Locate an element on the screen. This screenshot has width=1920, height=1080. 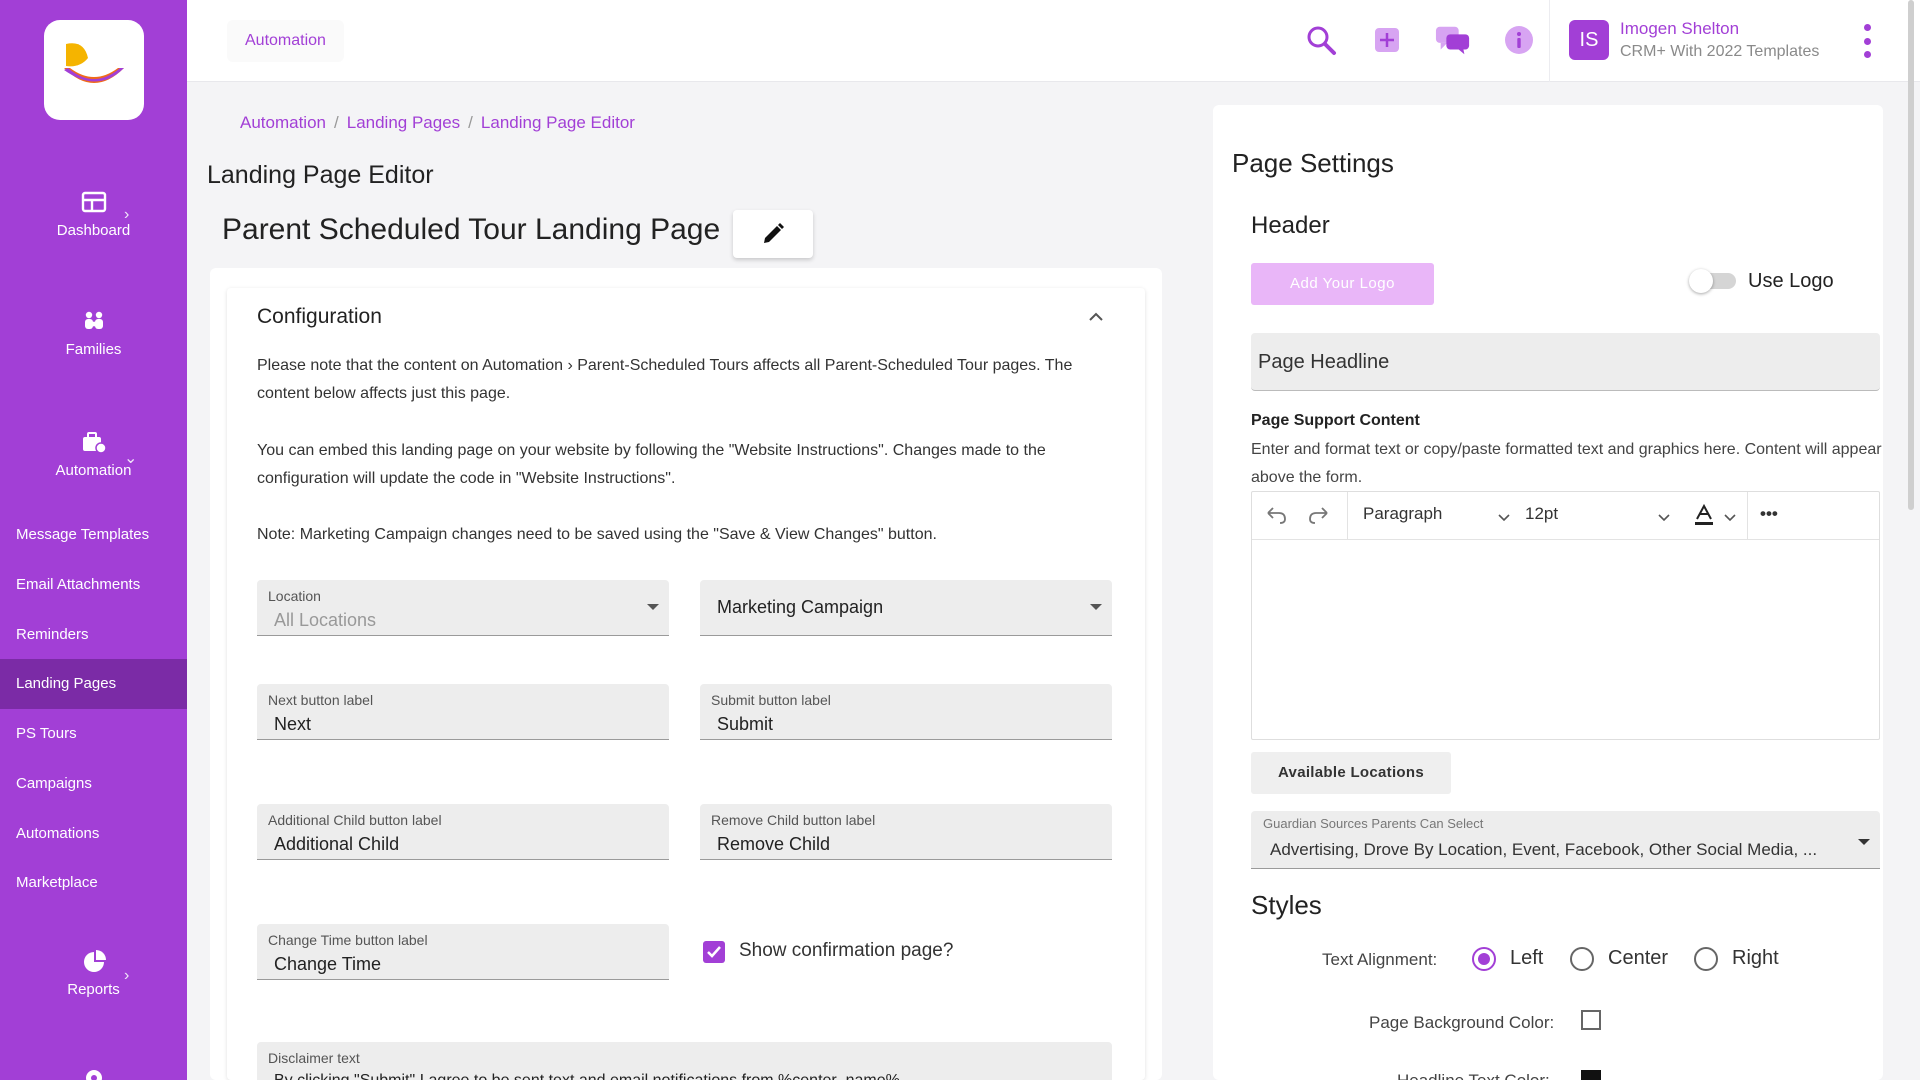
add-logo-button: Add Your Logo is located at coordinates (1342, 284).